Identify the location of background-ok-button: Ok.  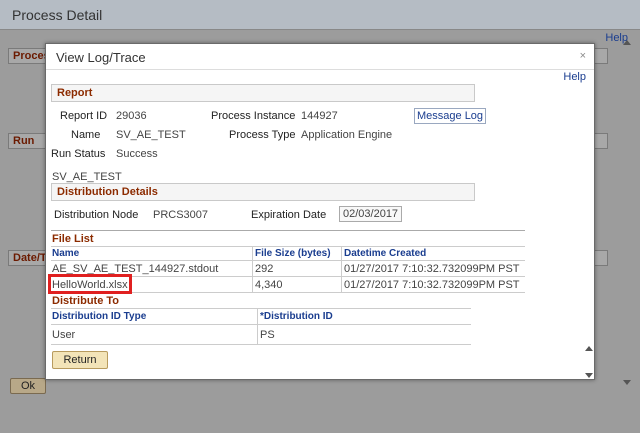
(28, 386).